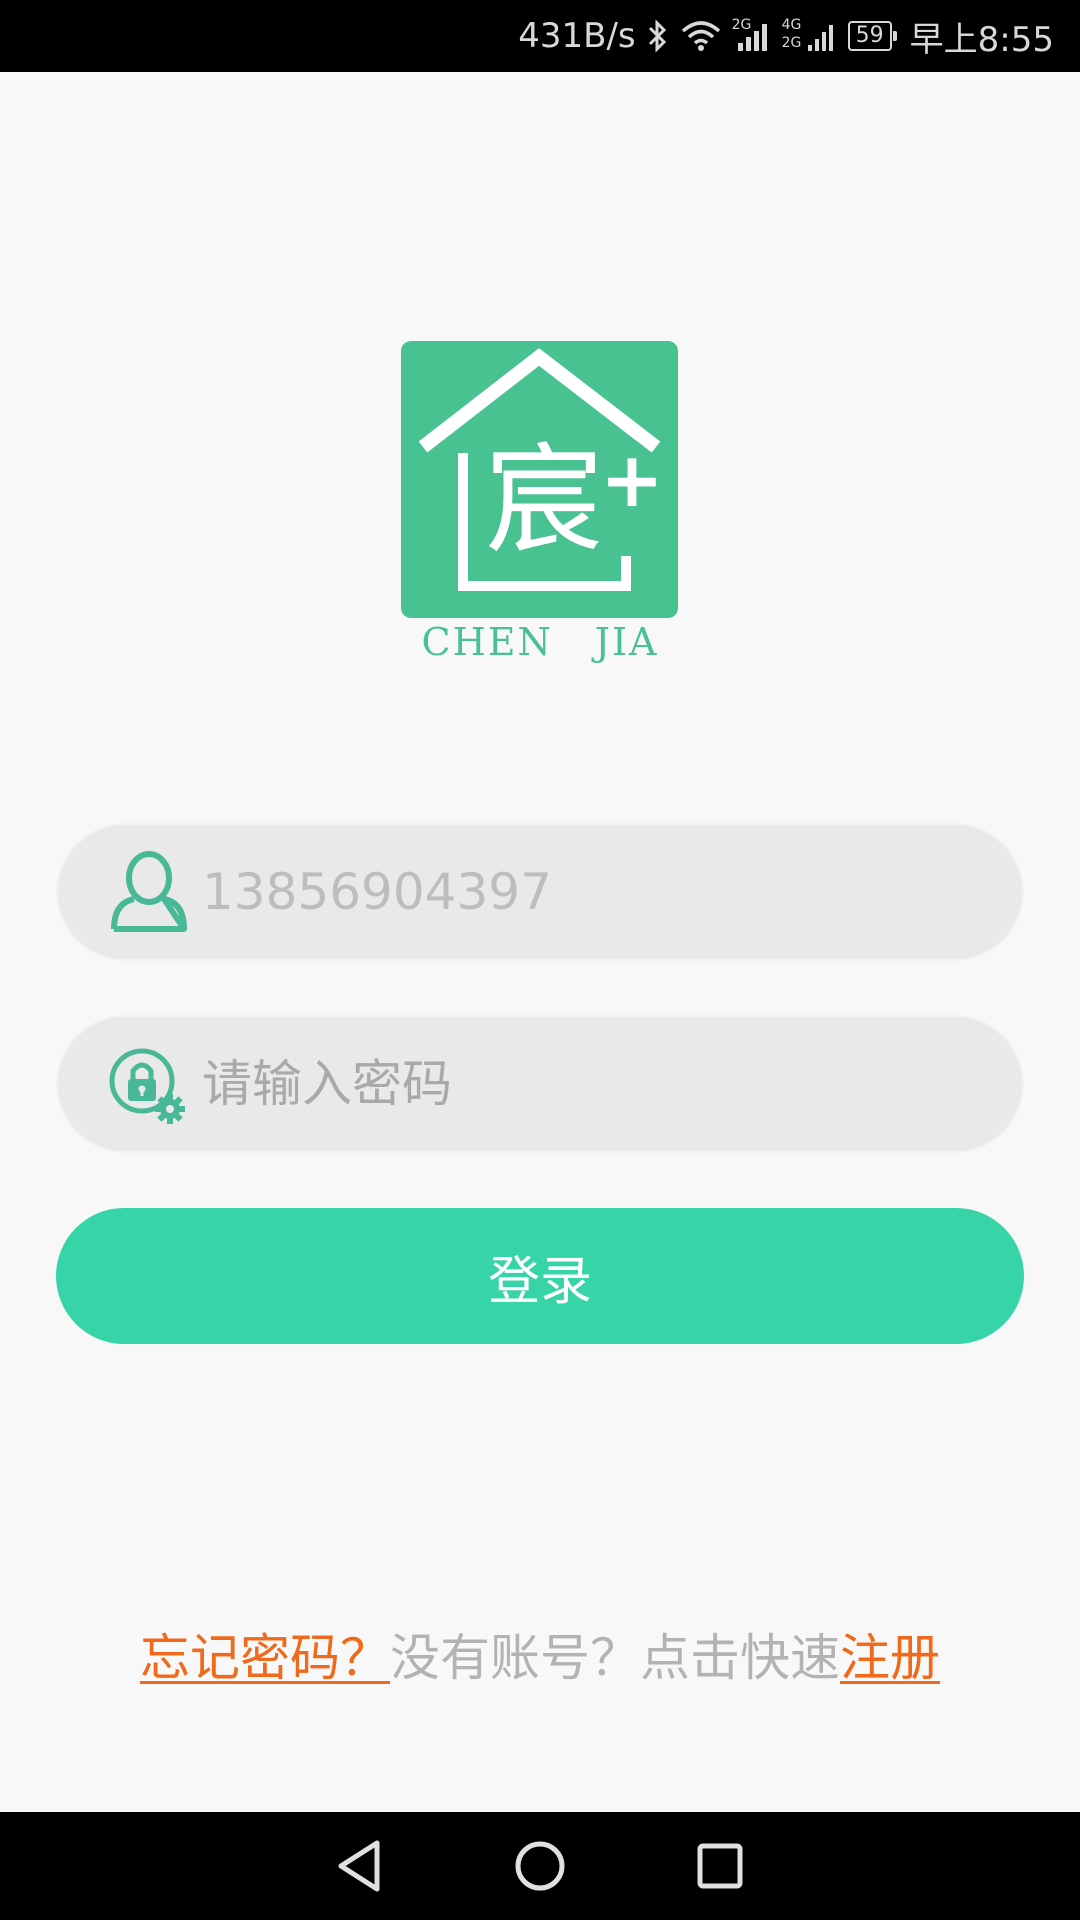  What do you see at coordinates (701, 36) in the screenshot?
I see `wifi-icon` at bounding box center [701, 36].